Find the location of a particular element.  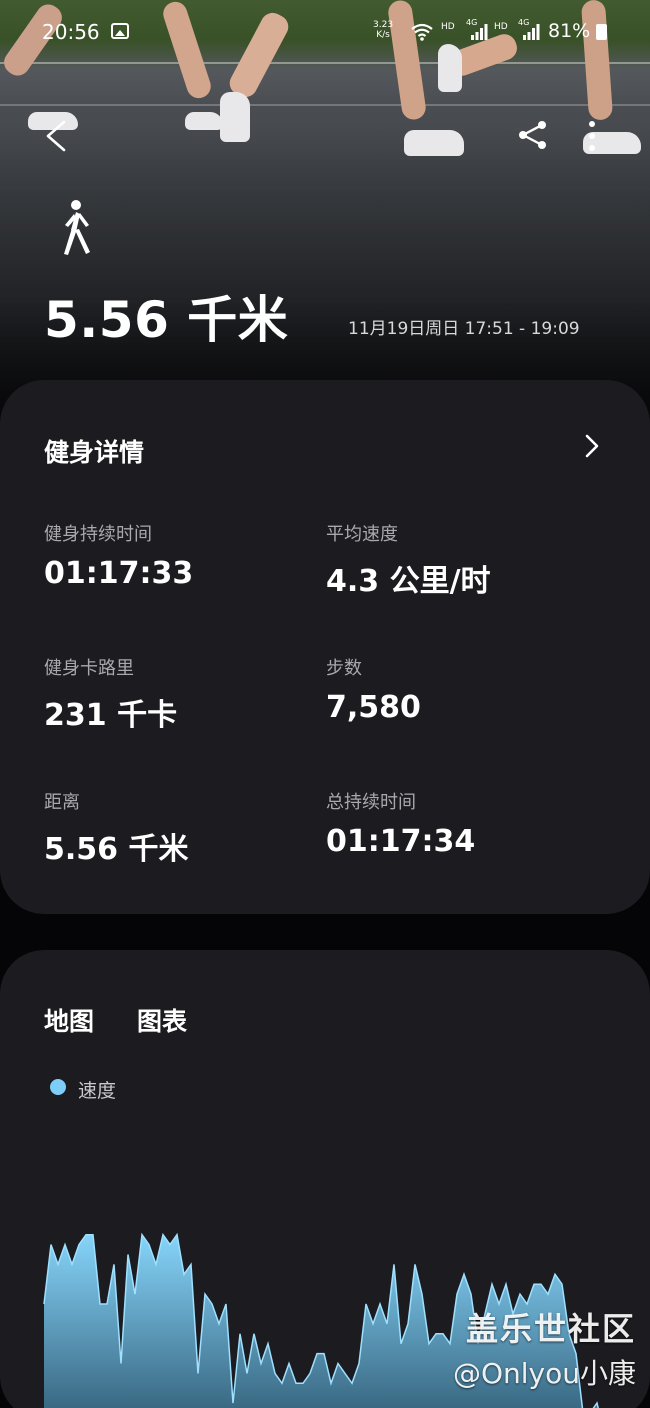

chevron-right-icon is located at coordinates (592, 446).